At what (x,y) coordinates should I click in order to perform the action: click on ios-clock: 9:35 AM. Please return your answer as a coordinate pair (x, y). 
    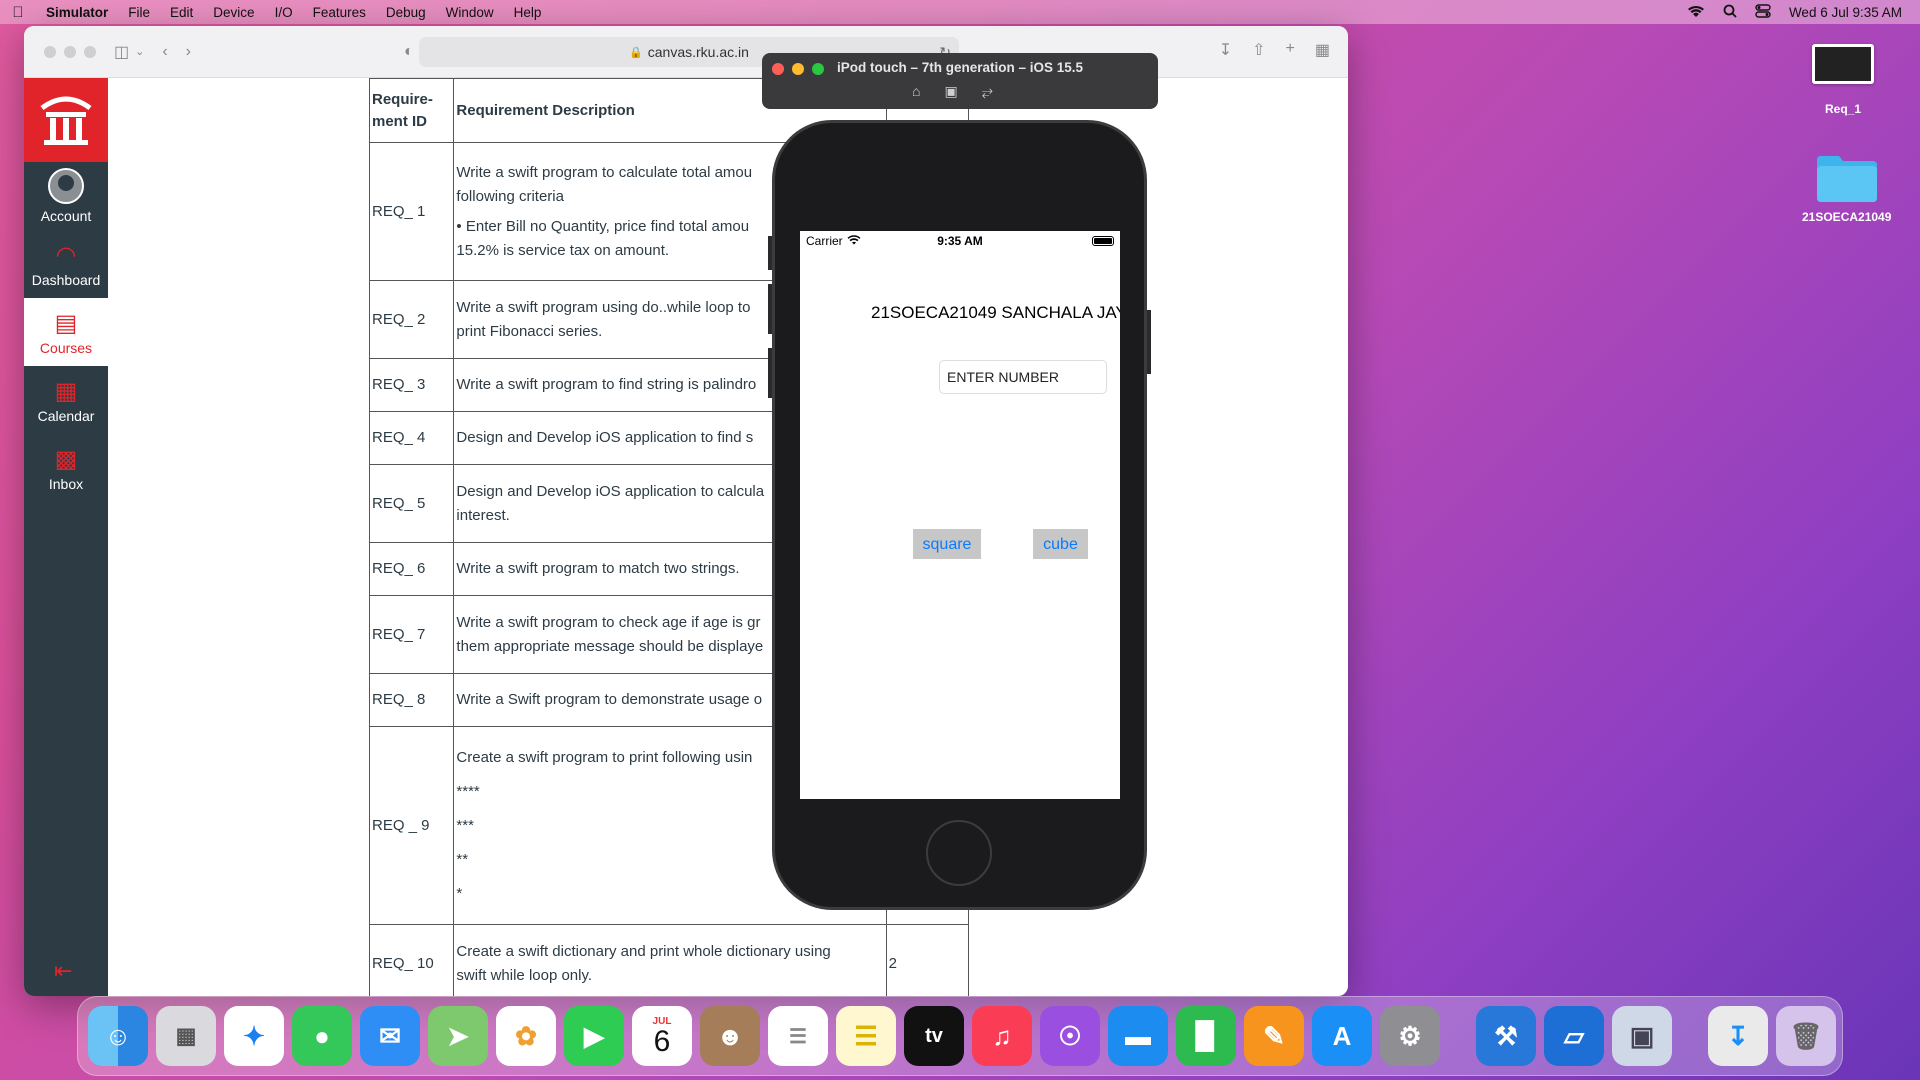
    Looking at the image, I should click on (960, 241).